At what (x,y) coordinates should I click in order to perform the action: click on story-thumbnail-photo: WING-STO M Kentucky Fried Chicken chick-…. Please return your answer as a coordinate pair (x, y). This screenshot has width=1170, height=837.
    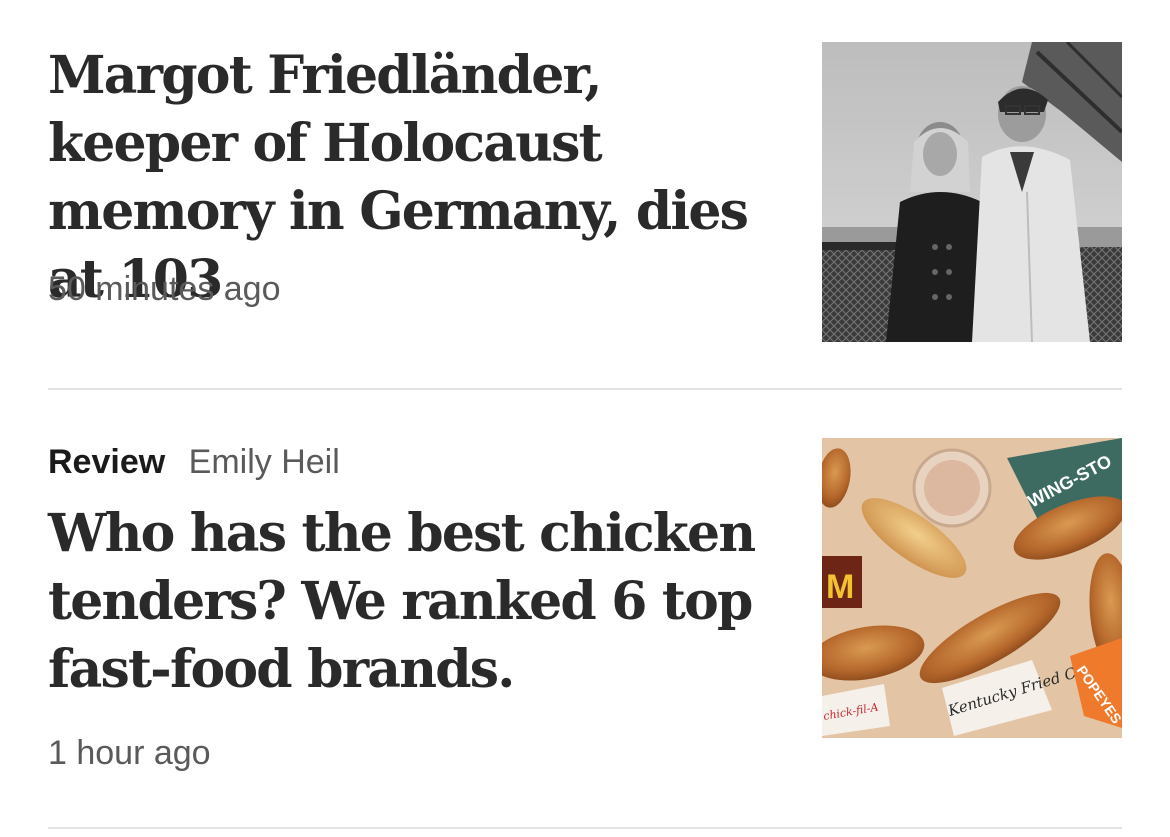
    Looking at the image, I should click on (972, 588).